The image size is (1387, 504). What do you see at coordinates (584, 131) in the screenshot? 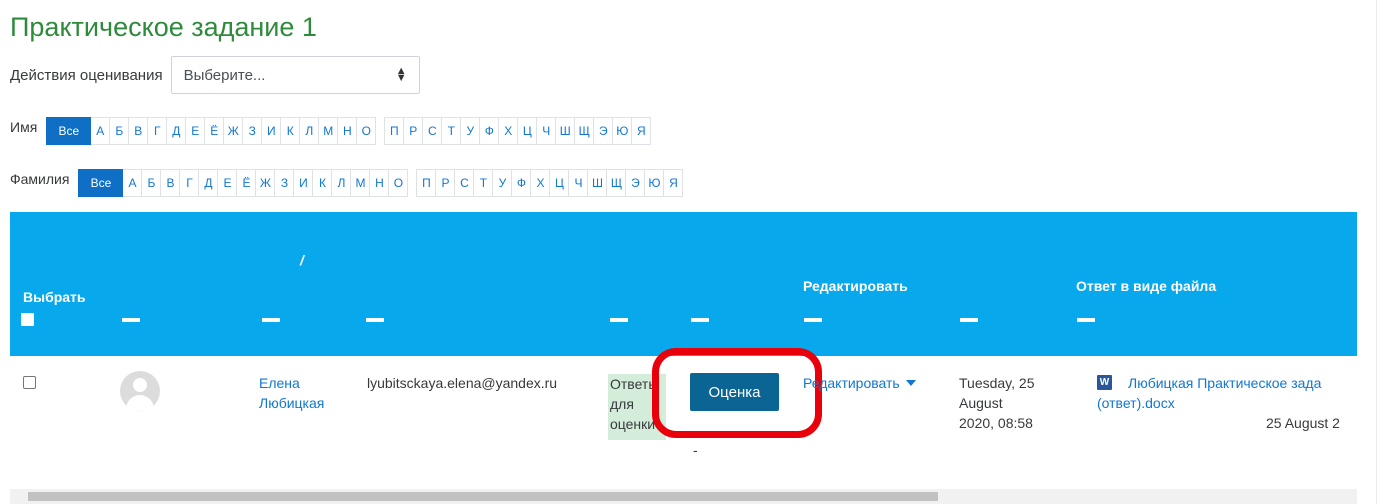
I see `first-name-letter: Щ` at bounding box center [584, 131].